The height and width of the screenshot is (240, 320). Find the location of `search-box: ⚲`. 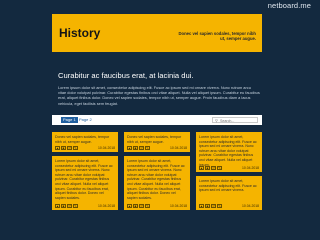

search-box: ⚲ is located at coordinates (235, 120).